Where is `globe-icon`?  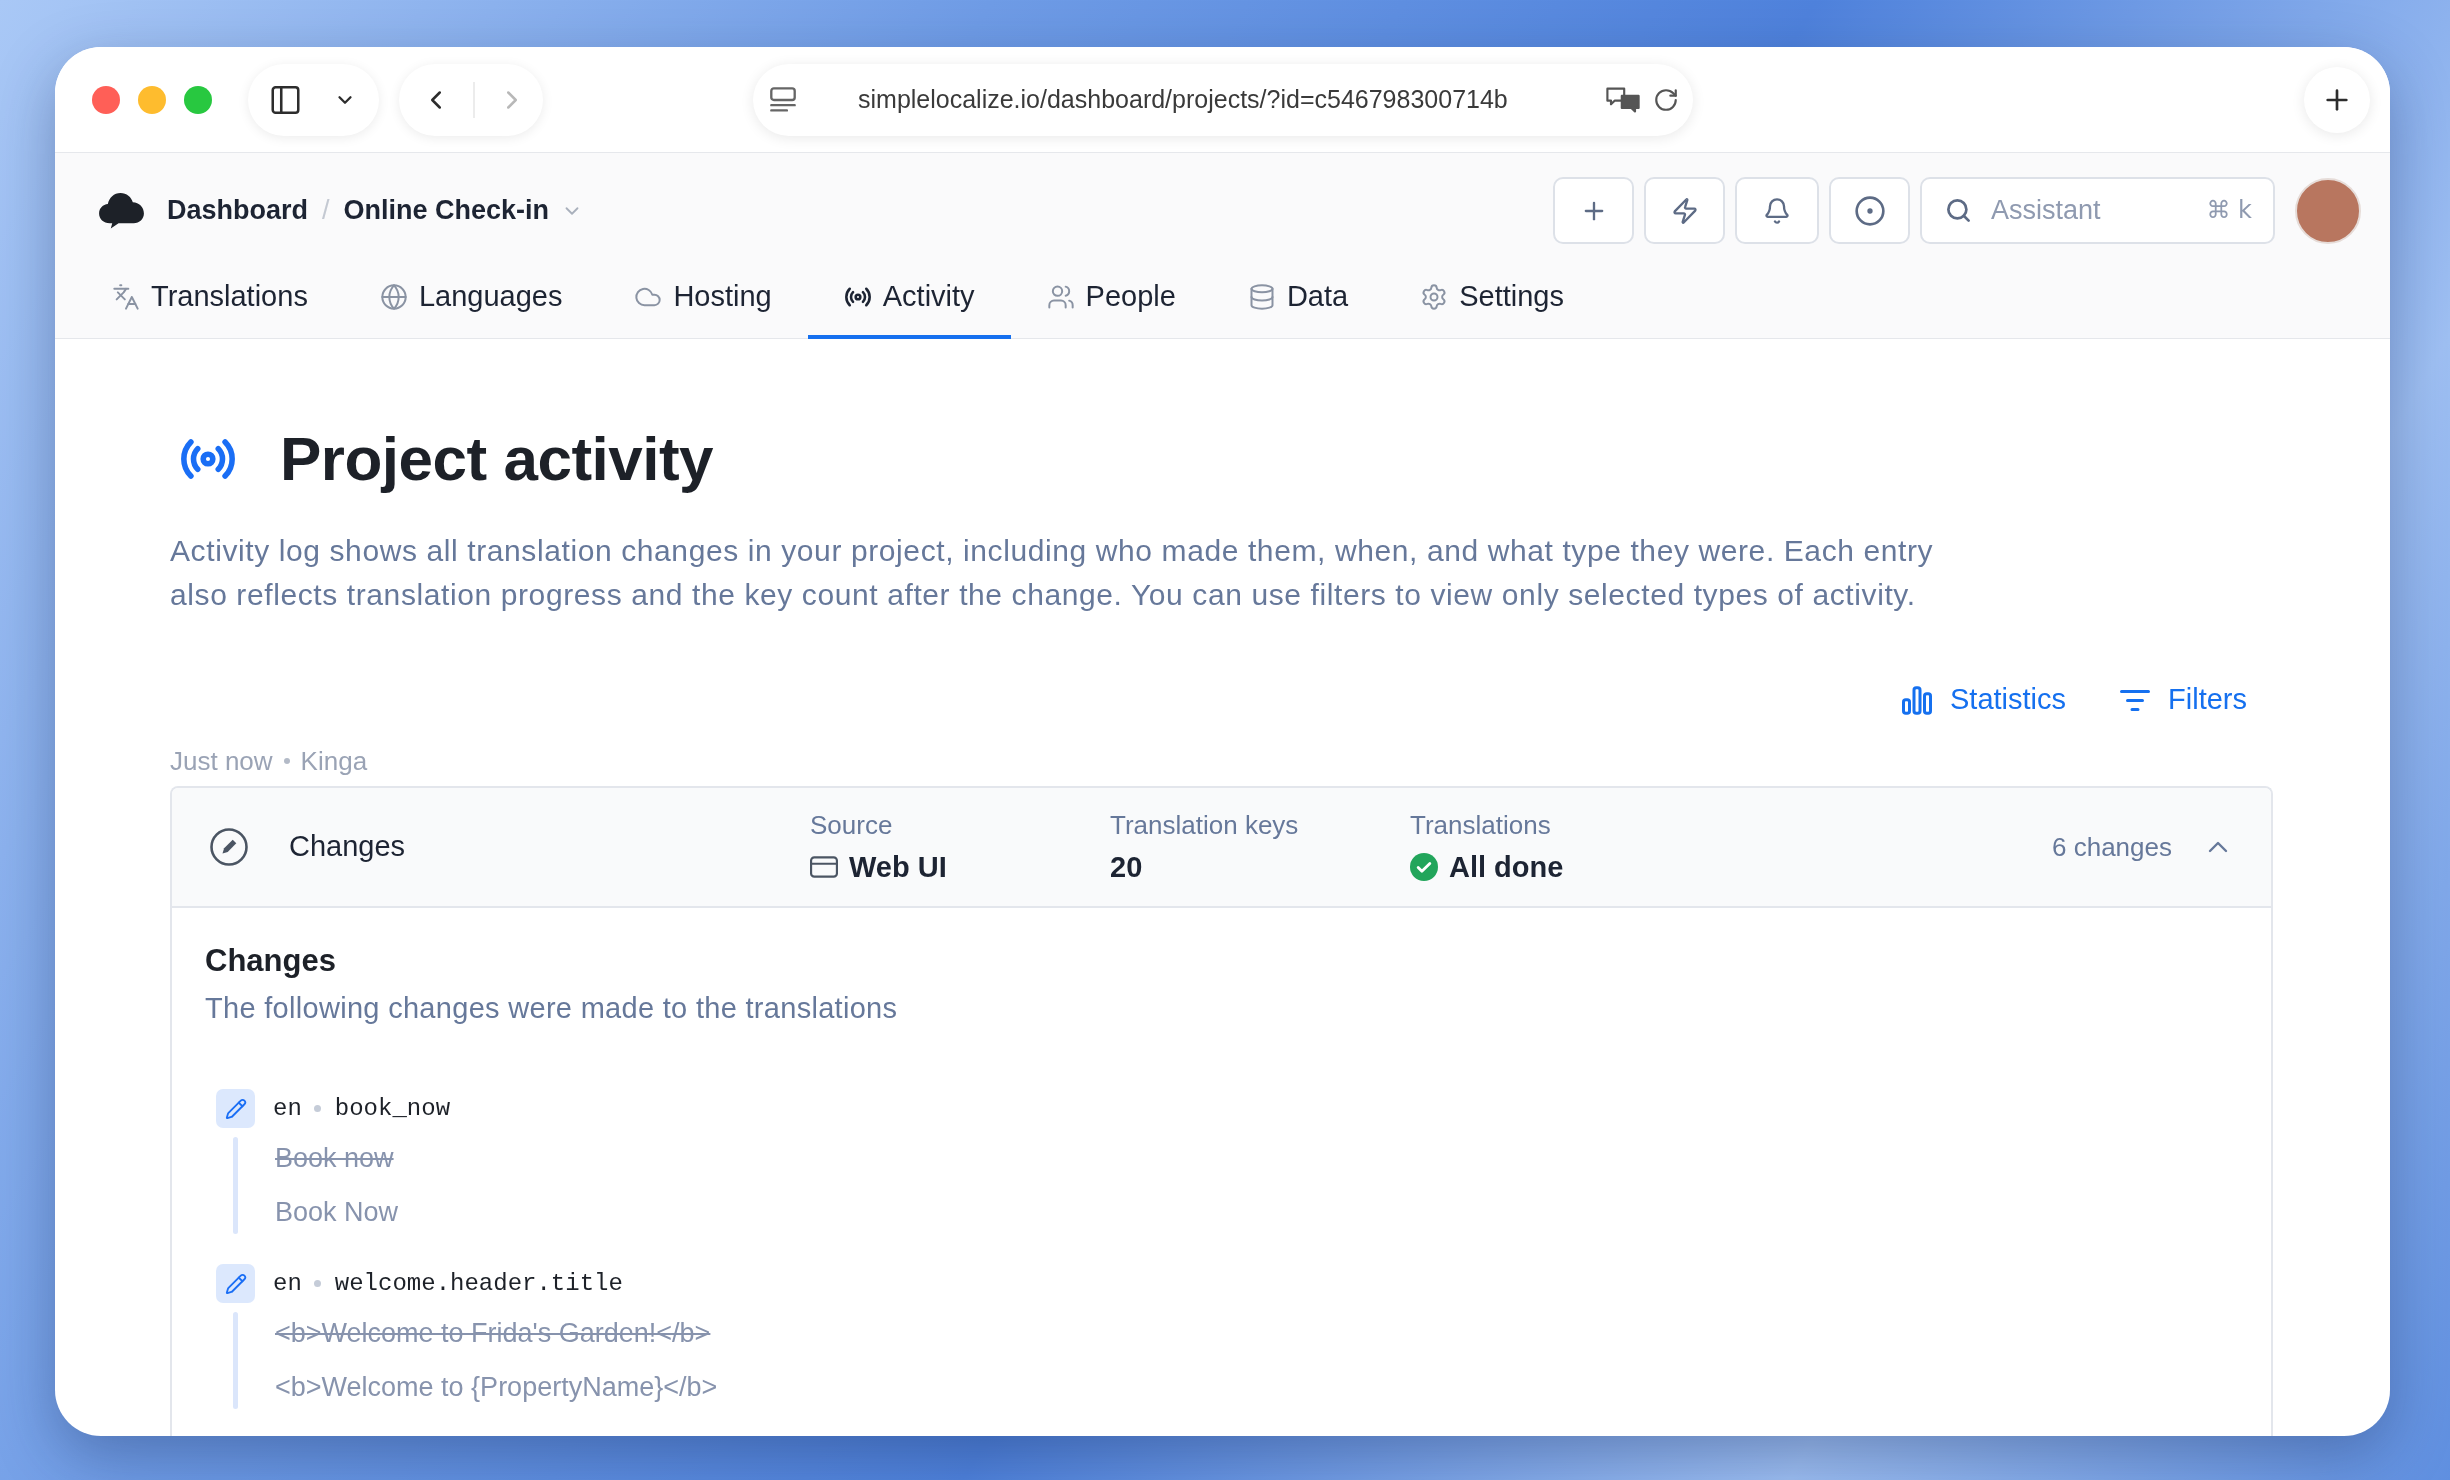
globe-icon is located at coordinates (393, 296).